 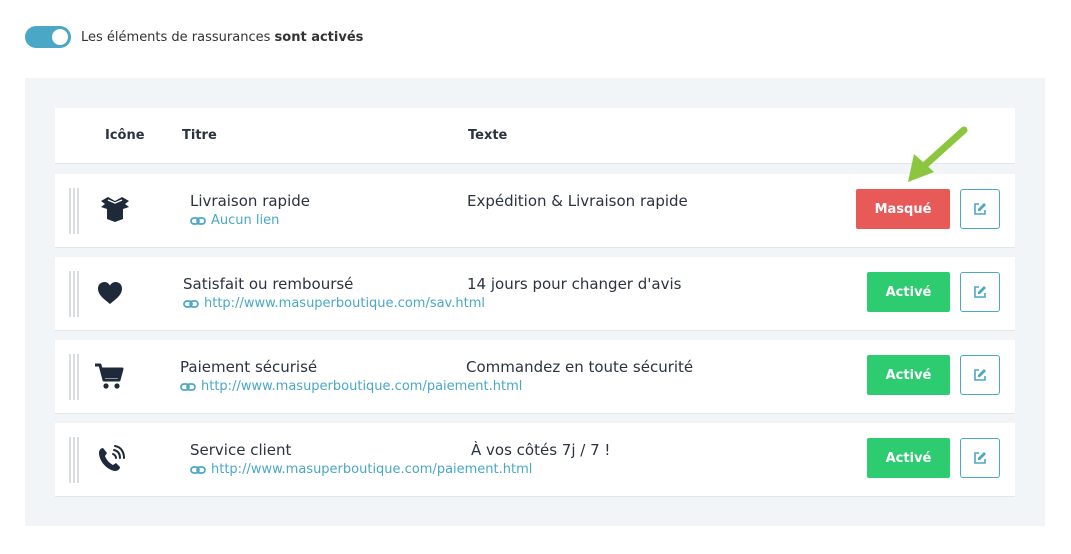 I want to click on row-title: Livraison rapide, so click(x=250, y=201).